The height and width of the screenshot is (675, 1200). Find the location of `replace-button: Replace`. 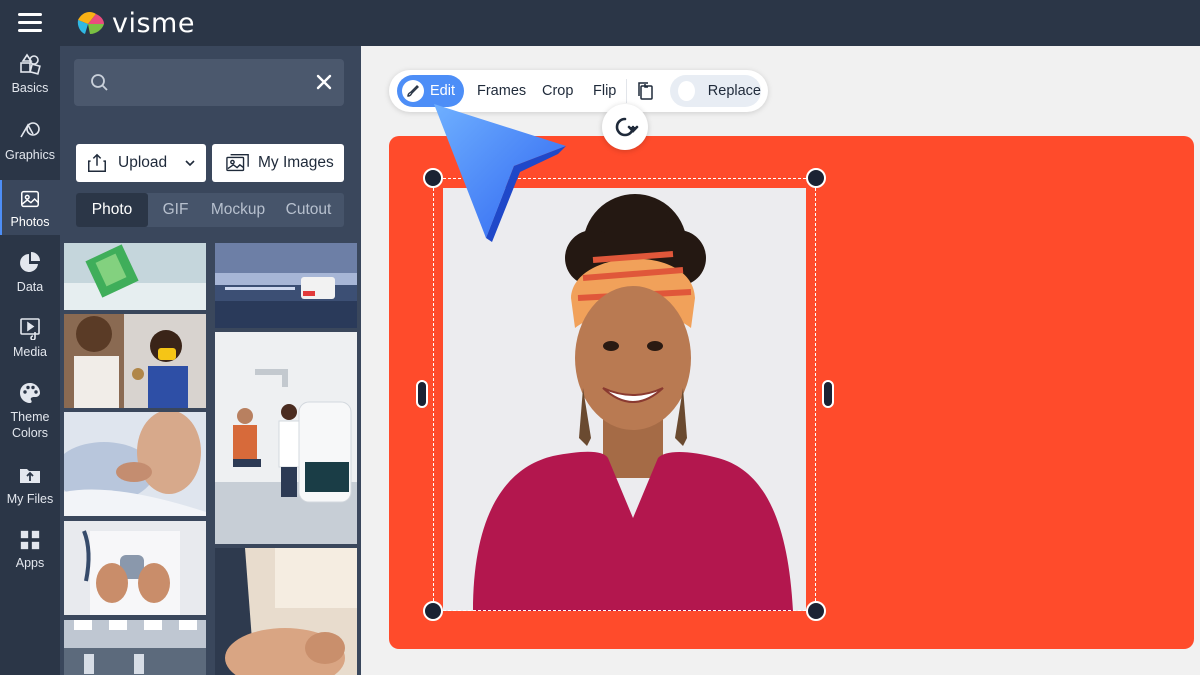

replace-button: Replace is located at coordinates (715, 91).